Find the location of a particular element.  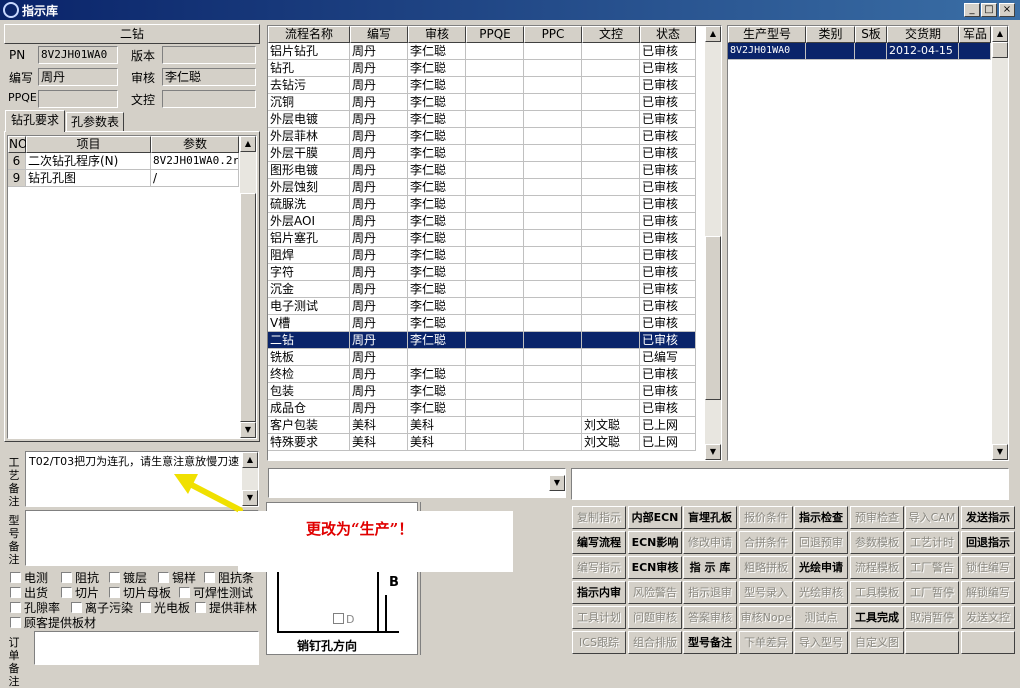

checkbox-customer-material: 顾客提供板材 is located at coordinates (53, 622).